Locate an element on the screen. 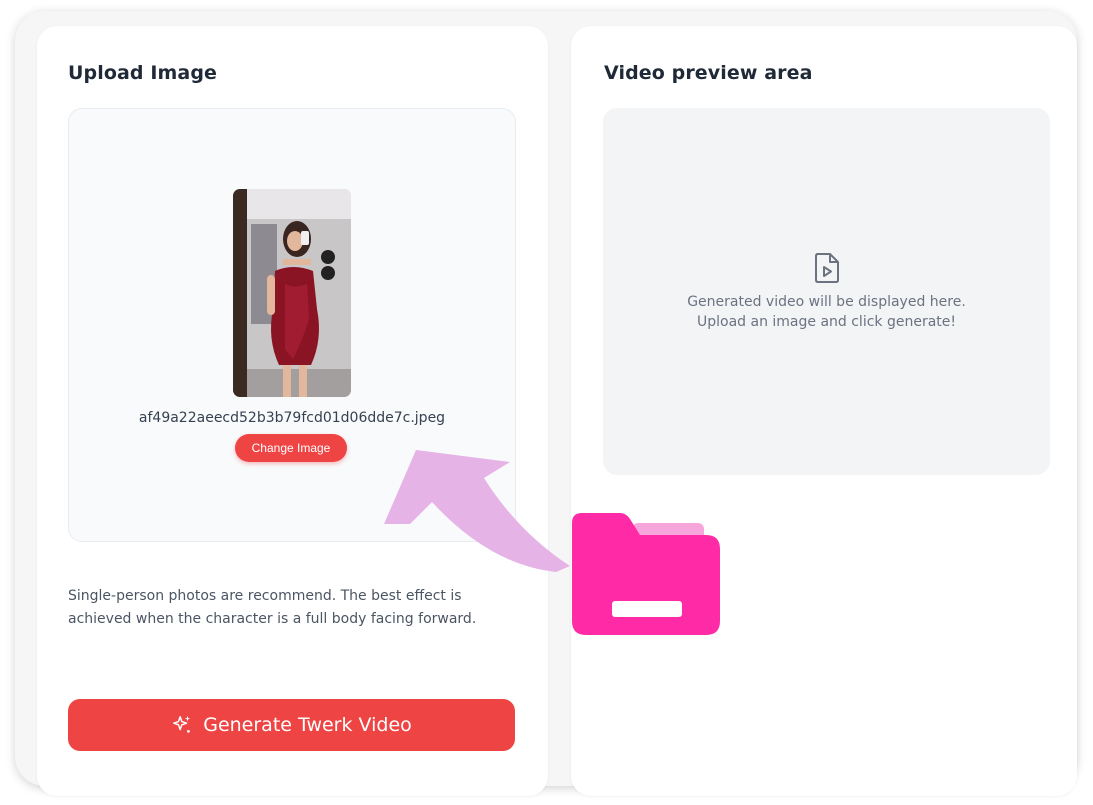  generate-label: Generate Twerk Video is located at coordinates (307, 725).